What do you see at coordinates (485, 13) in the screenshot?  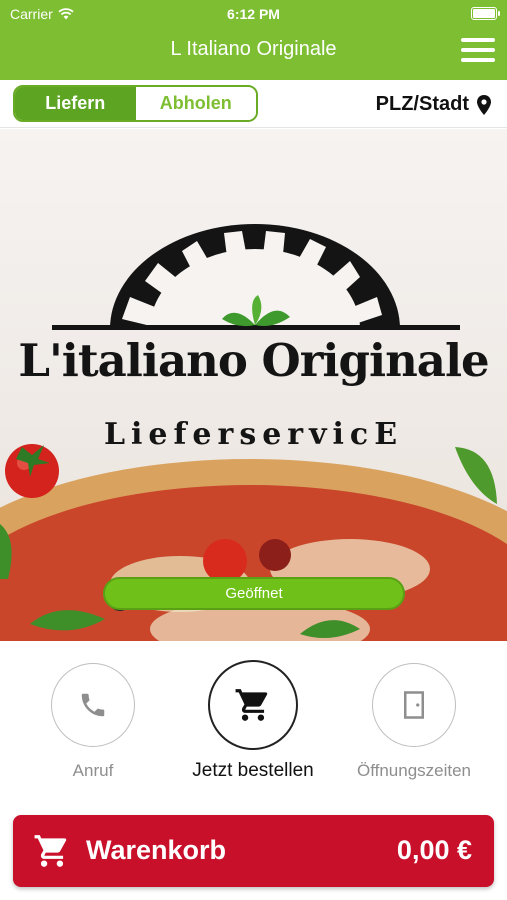 I see `battery-icon` at bounding box center [485, 13].